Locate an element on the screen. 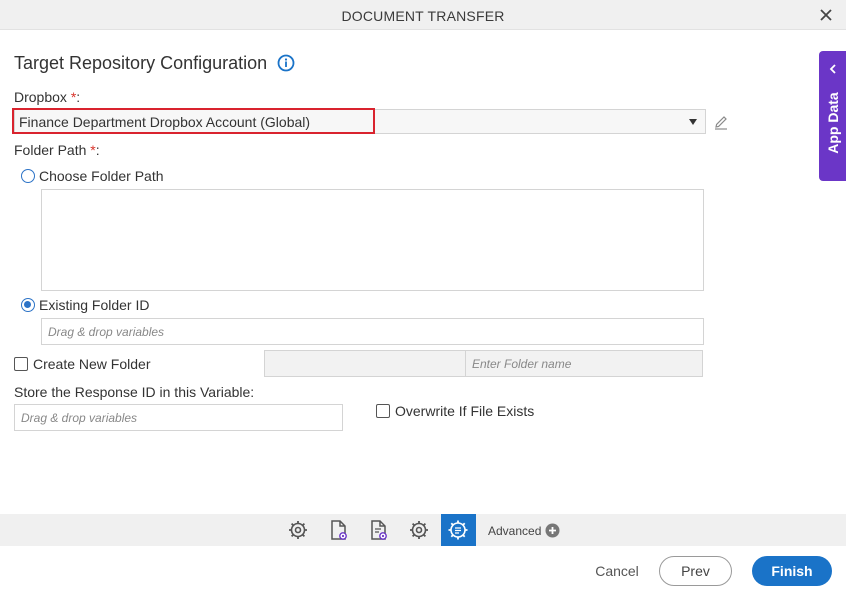 This screenshot has height=596, width=846. folder-parent-field is located at coordinates (365, 363).